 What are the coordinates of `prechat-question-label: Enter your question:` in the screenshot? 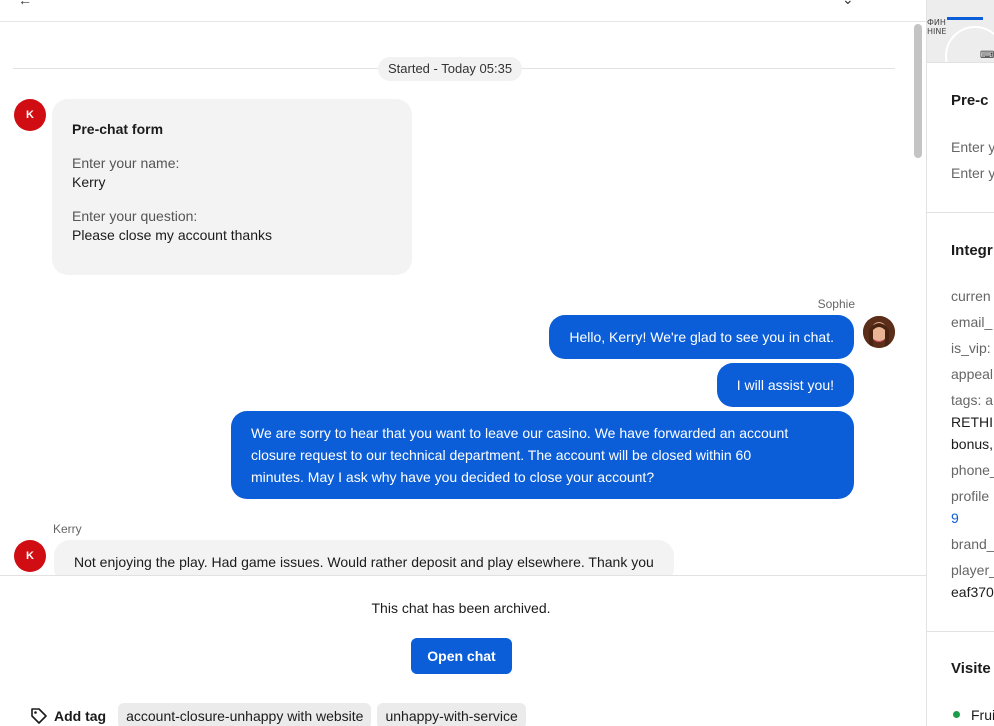 It's located at (135, 216).